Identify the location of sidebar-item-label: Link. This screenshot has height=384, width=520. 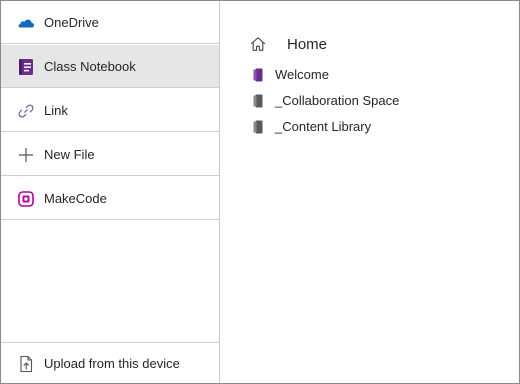
(56, 110).